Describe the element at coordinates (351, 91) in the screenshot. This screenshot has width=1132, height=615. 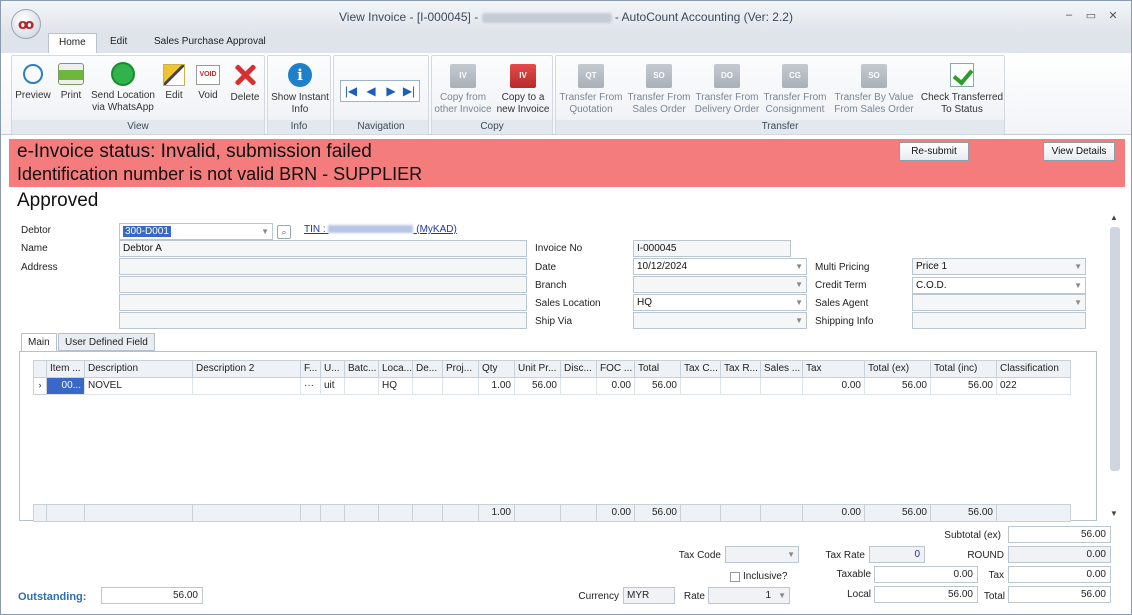
I see `nav-first-icon: |◀` at that location.